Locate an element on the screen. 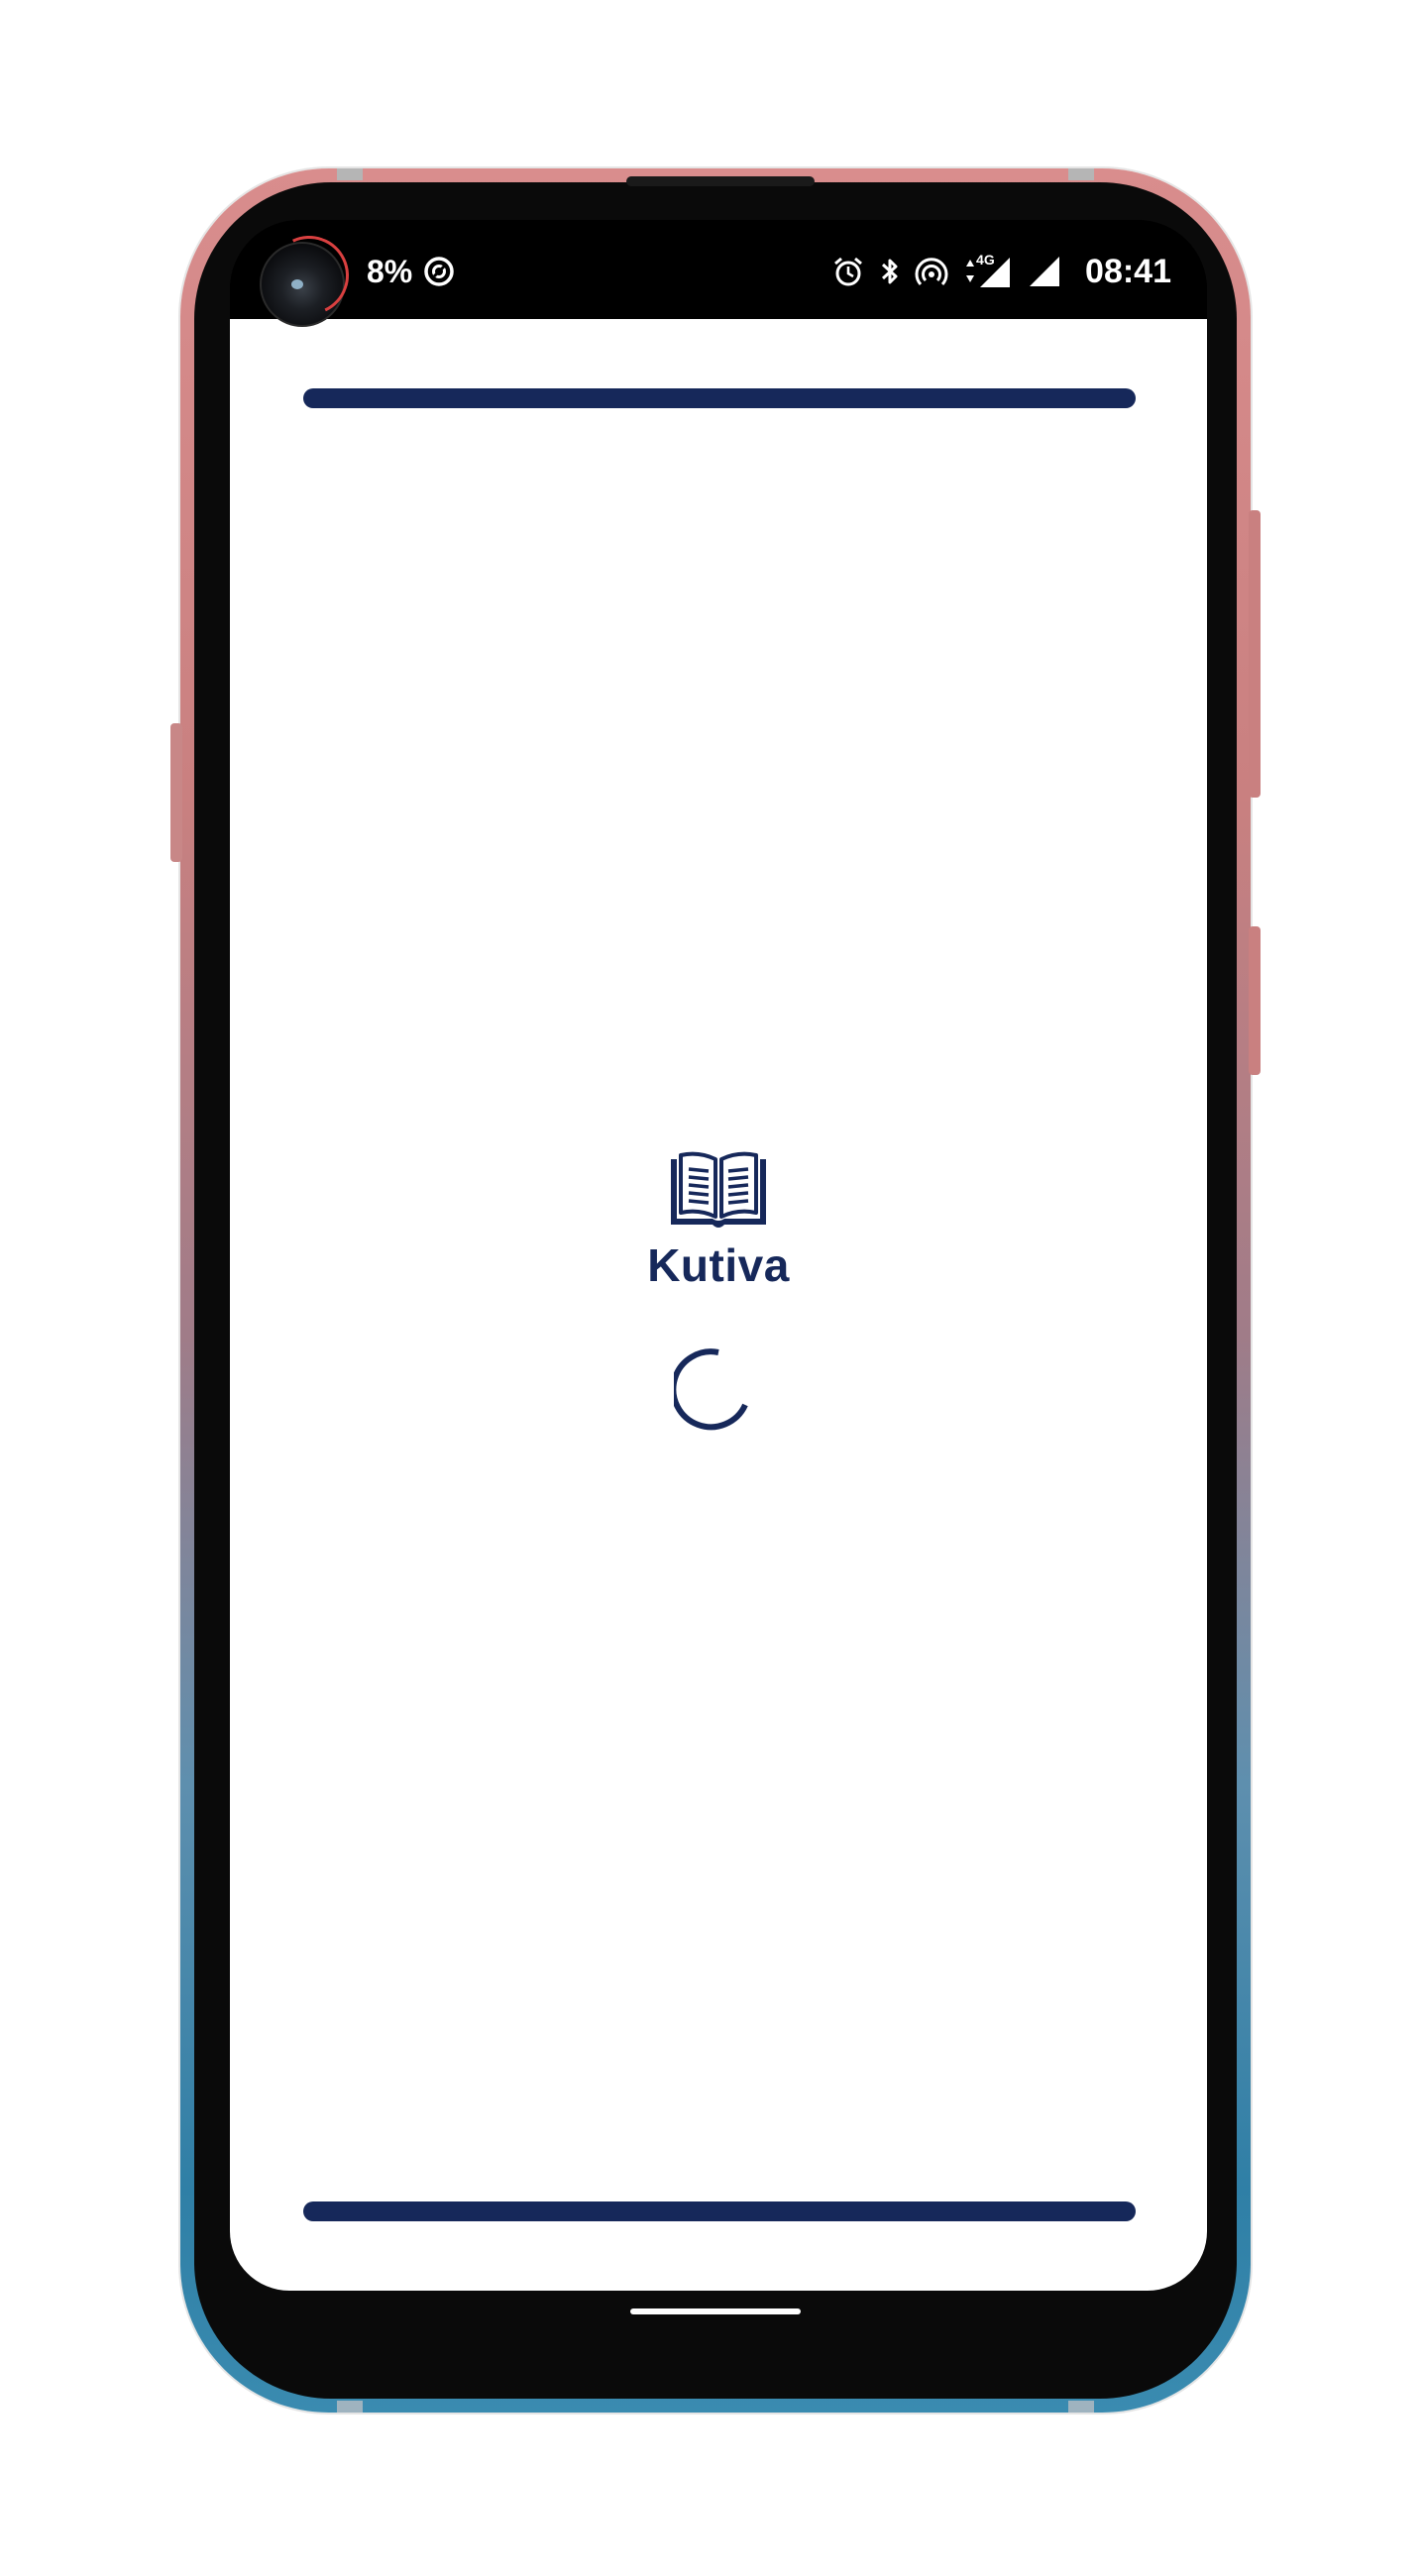 This screenshot has height=2576, width=1427. brand-name: Kutiva is located at coordinates (718, 1265).